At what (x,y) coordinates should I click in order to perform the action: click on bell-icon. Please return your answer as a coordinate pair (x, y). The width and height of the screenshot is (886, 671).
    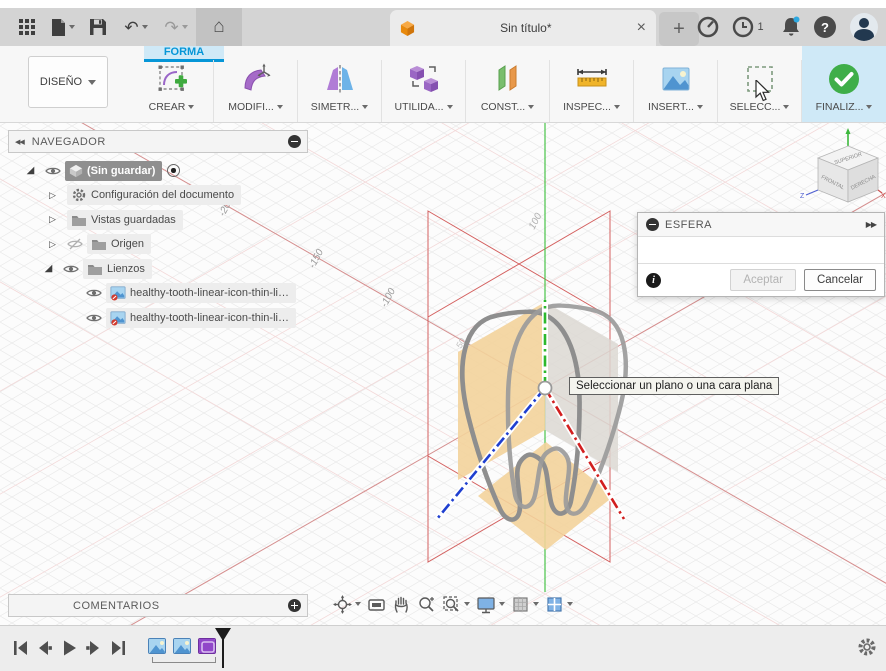
    Looking at the image, I should click on (791, 26).